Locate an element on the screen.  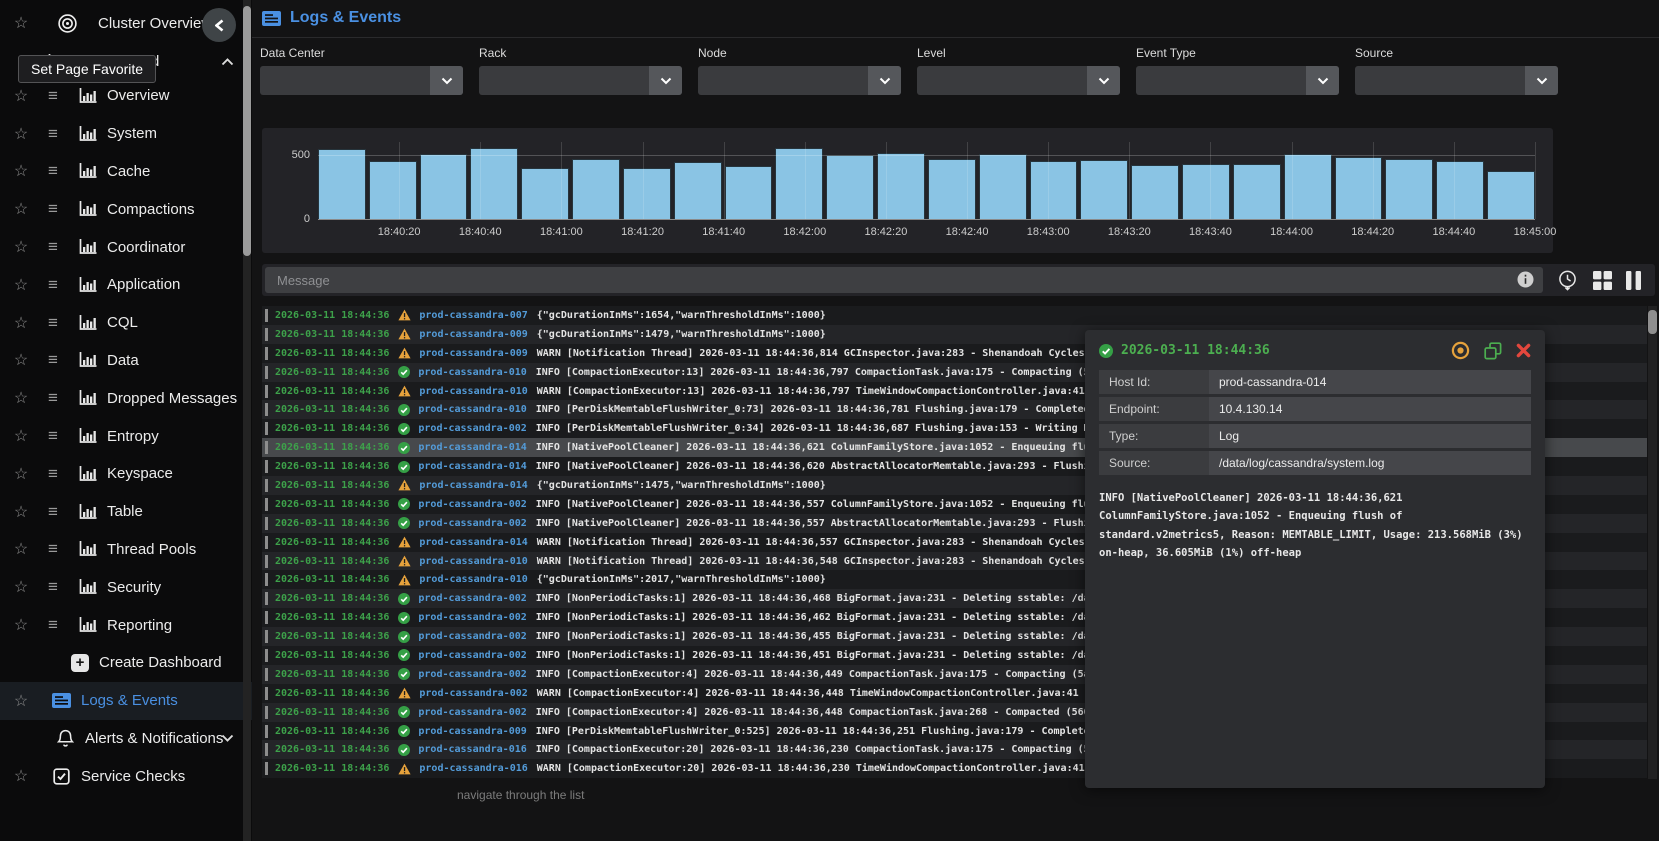
sidebar-item-thread-pools: ☆ ≡ Thread Pools is located at coordinates (126, 550).